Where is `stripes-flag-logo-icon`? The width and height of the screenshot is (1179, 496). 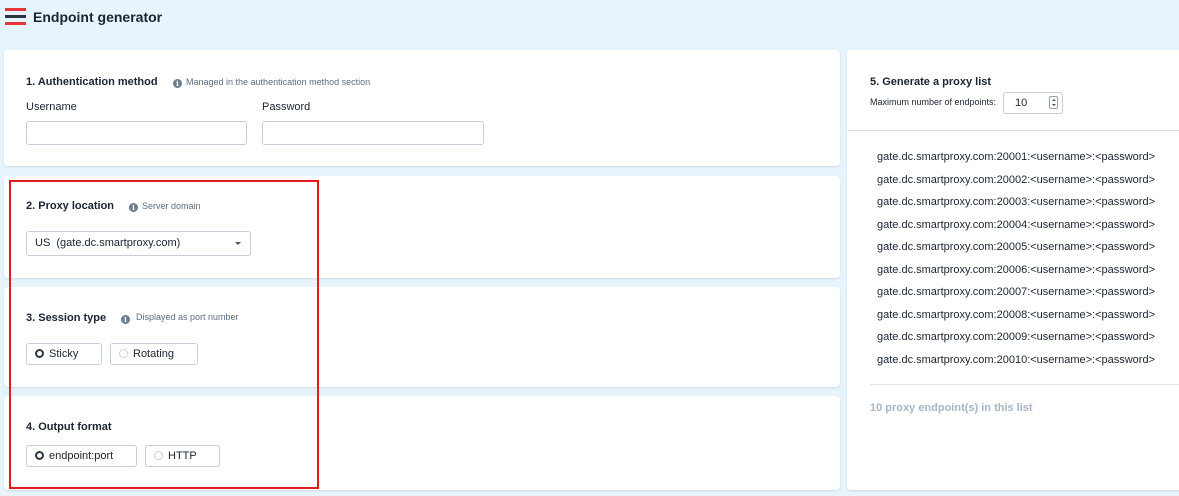 stripes-flag-logo-icon is located at coordinates (15, 17).